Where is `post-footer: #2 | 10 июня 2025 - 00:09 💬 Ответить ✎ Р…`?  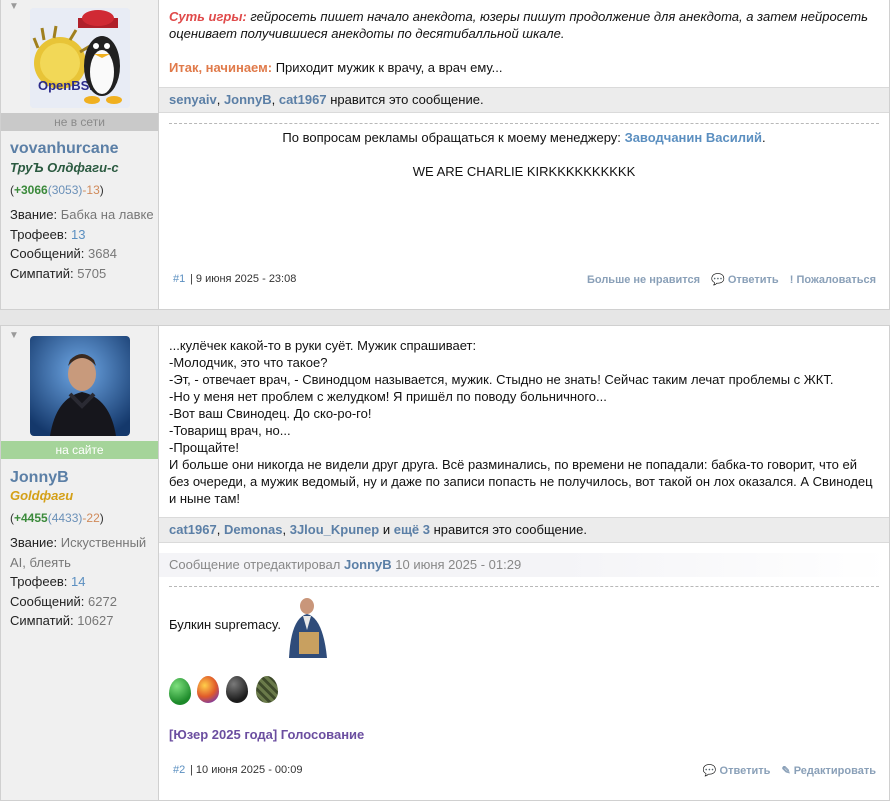 post-footer: #2 | 10 июня 2025 - 00:09 💬 Ответить ✎ Р… is located at coordinates (524, 772).